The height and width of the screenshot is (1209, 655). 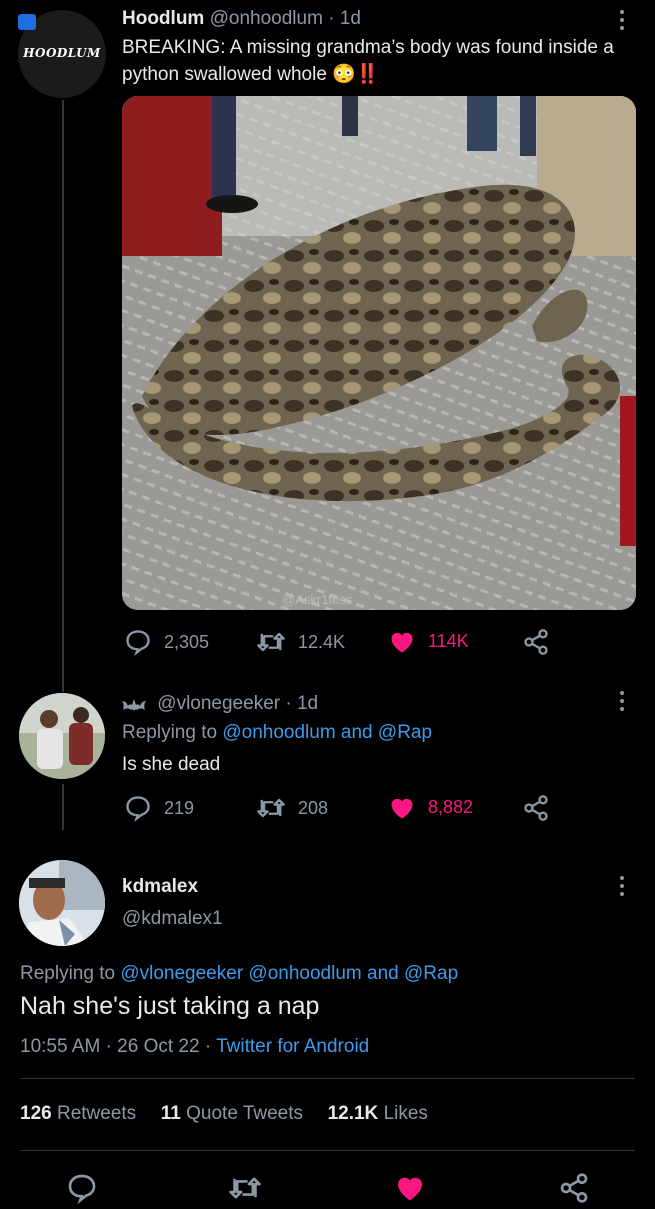 I want to click on retweet-button: 208, so click(x=292, y=808).